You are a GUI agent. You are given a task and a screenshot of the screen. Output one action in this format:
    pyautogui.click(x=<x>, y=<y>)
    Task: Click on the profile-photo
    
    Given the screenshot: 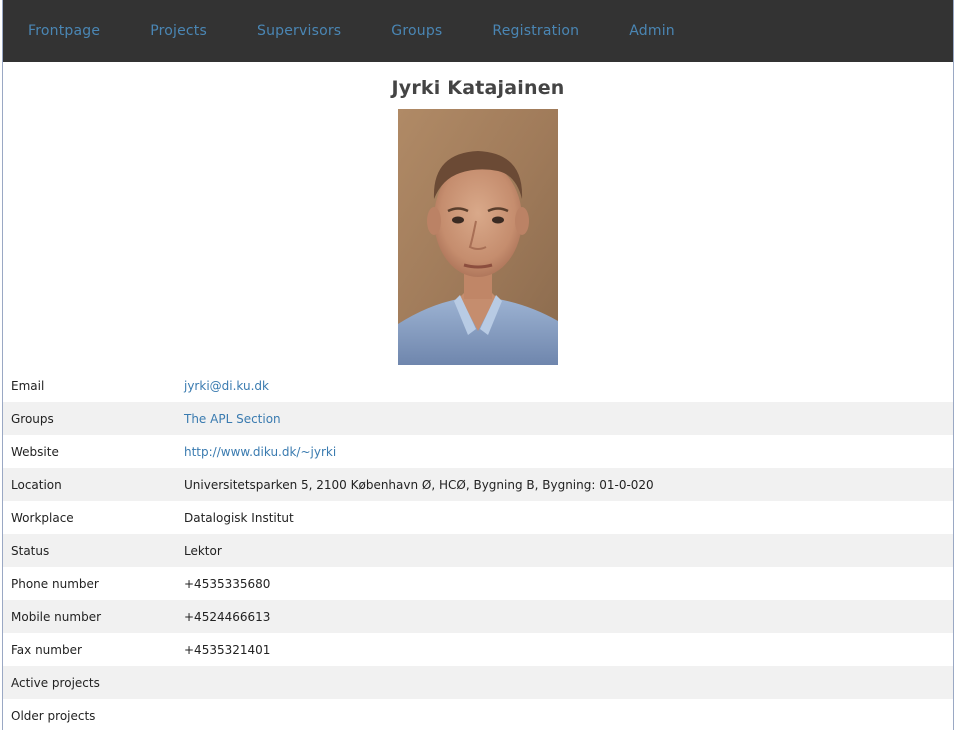 What is the action you would take?
    pyautogui.click(x=478, y=237)
    